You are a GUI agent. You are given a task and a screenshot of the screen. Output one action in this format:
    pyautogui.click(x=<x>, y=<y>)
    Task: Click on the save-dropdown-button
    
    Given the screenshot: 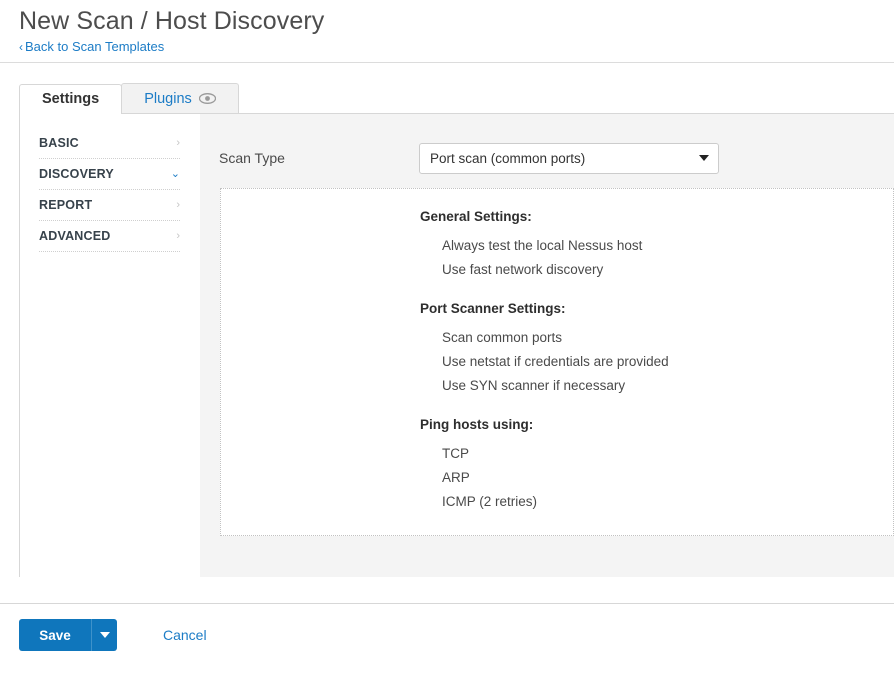 What is the action you would take?
    pyautogui.click(x=104, y=635)
    